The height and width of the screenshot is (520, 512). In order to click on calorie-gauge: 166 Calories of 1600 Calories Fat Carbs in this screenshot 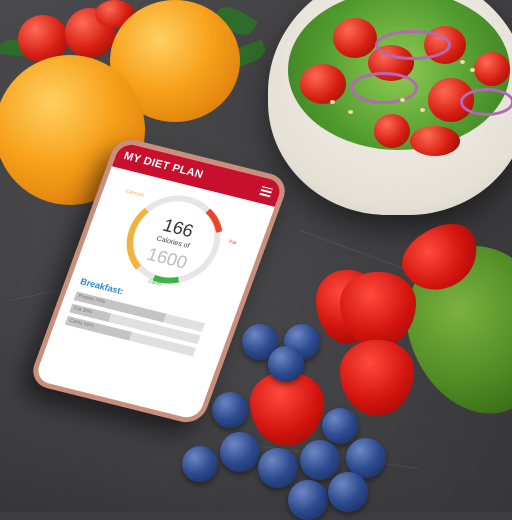, I will do `click(174, 240)`.